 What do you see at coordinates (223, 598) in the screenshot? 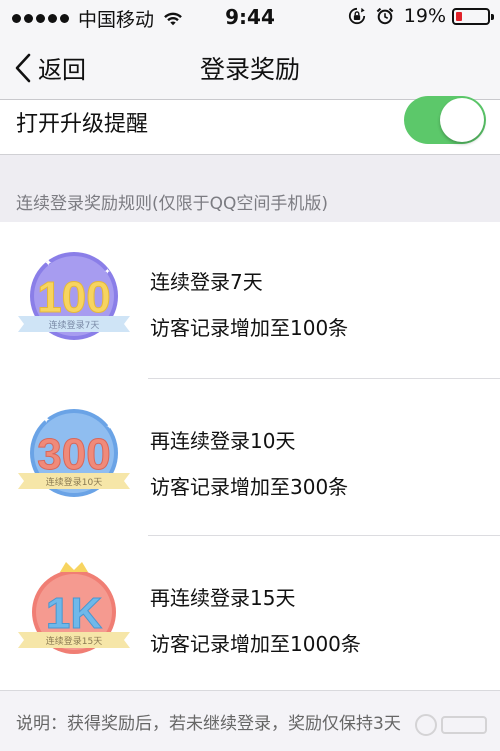
I see `reward-title: 再连续登录15天` at bounding box center [223, 598].